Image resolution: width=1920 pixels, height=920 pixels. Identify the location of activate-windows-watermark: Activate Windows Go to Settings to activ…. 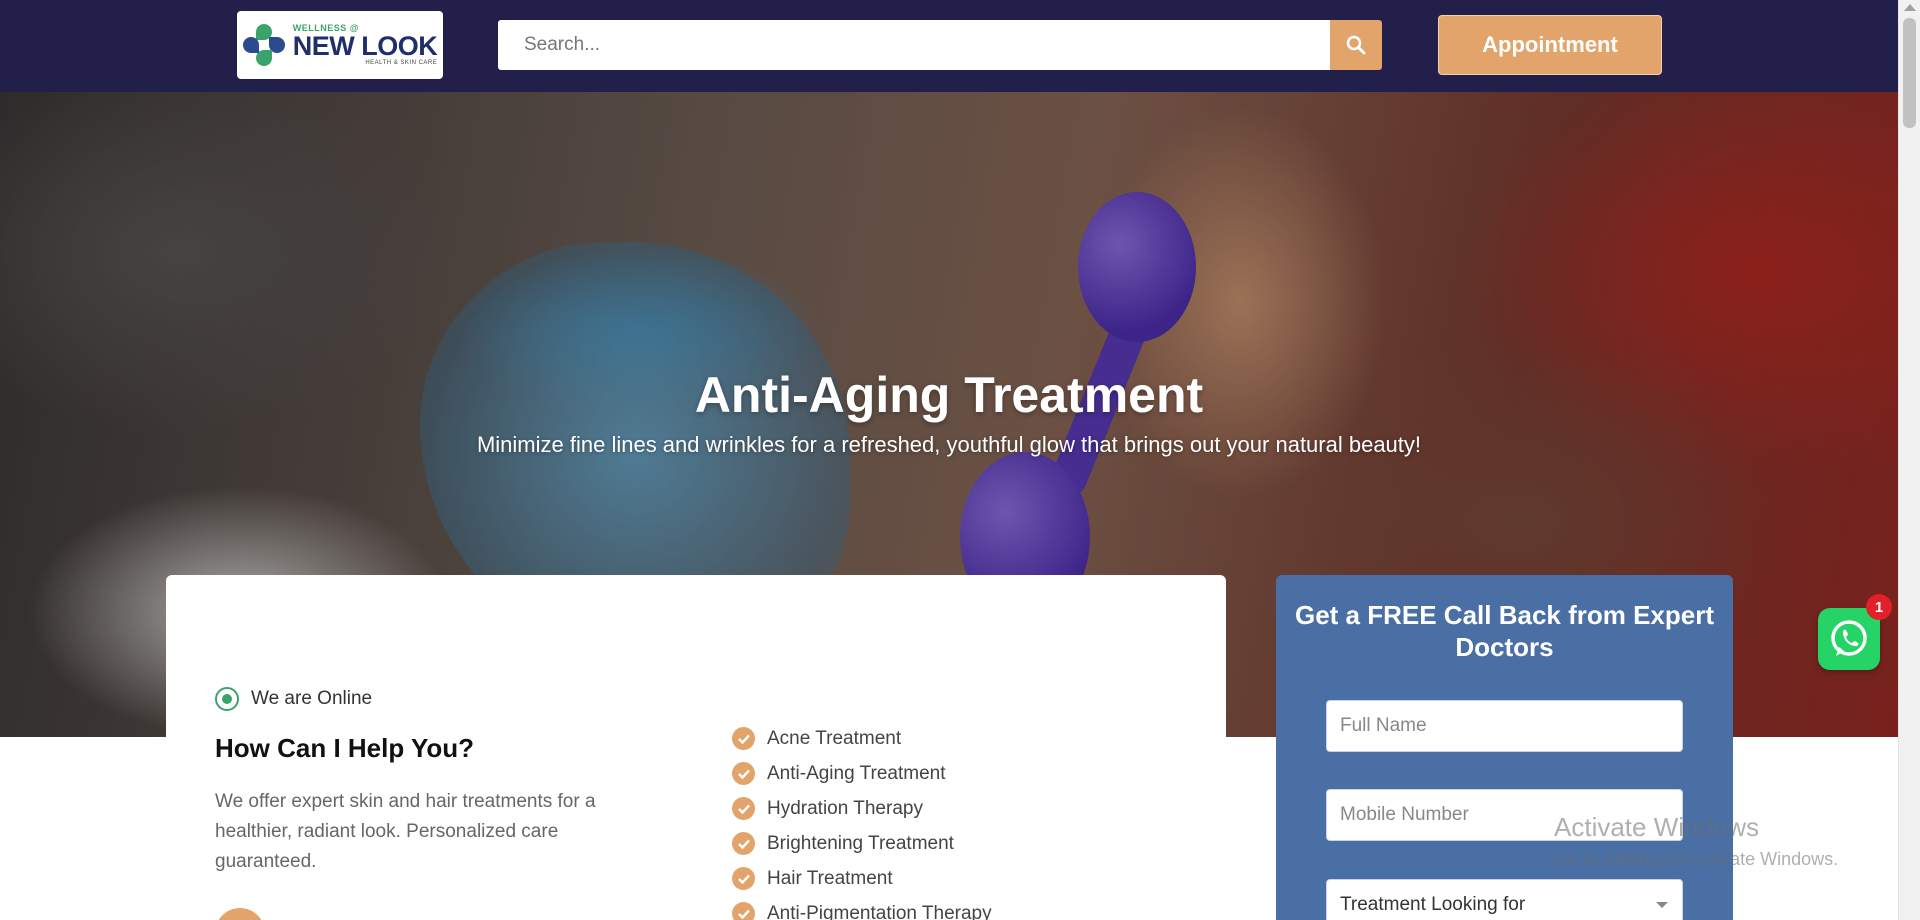
(1696, 841).